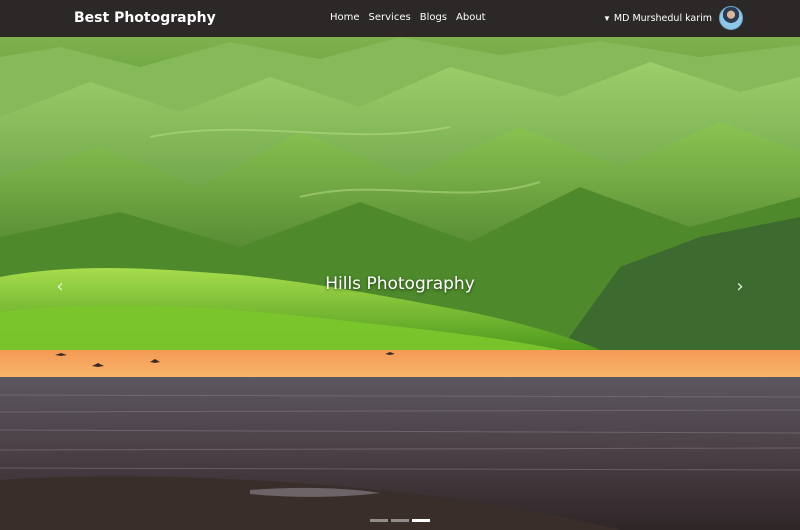 This screenshot has height=530, width=800. I want to click on carousel-indicators, so click(400, 520).